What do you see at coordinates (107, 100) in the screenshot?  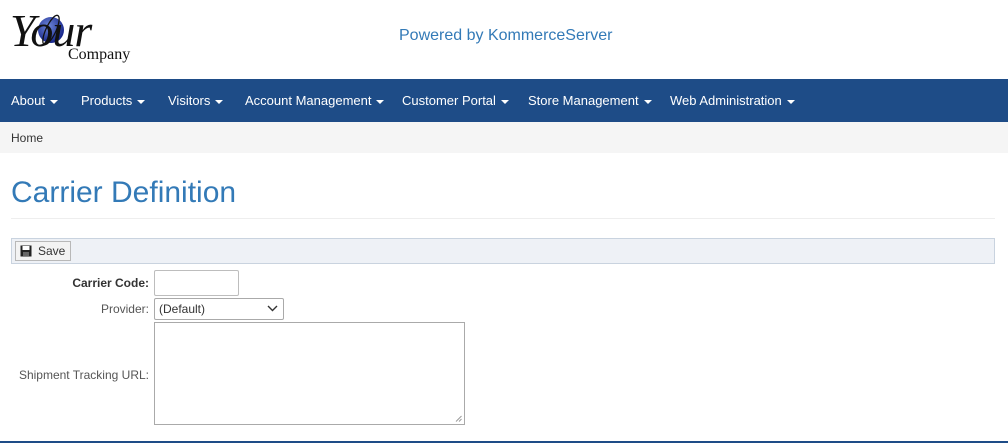 I see `nav-item-label: Products` at bounding box center [107, 100].